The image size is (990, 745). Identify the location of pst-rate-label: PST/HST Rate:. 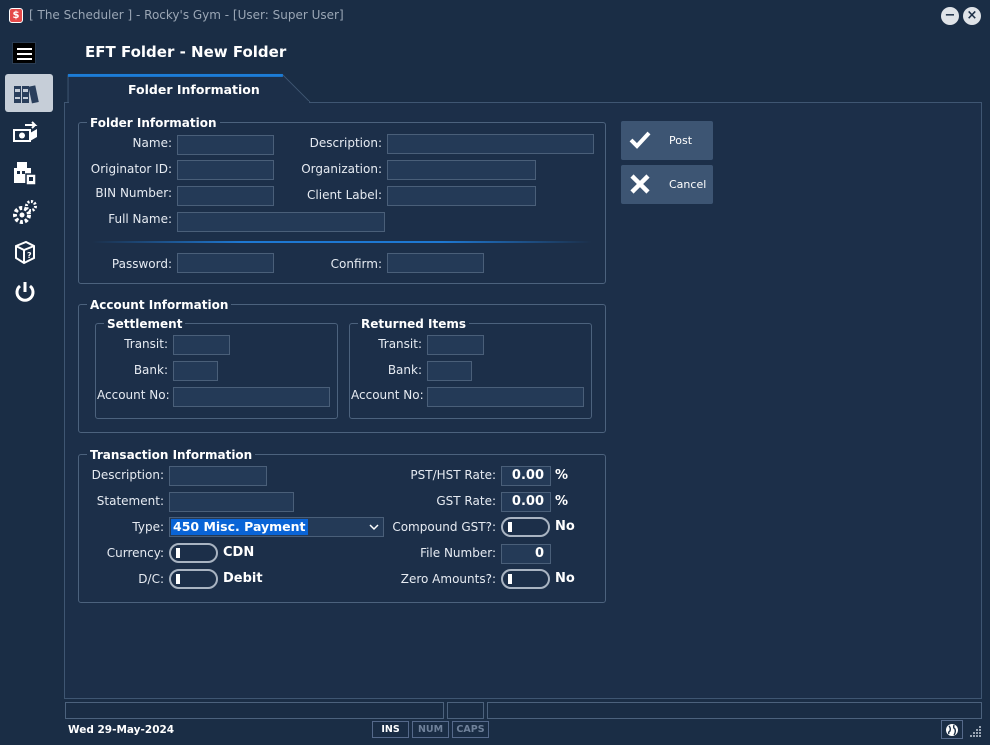
(453, 475).